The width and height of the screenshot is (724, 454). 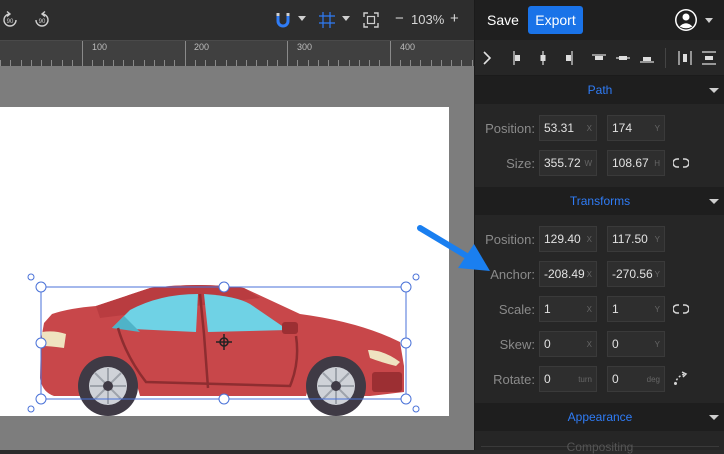 What do you see at coordinates (202, 47) in the screenshot?
I see `ruler-label-200: 200` at bounding box center [202, 47].